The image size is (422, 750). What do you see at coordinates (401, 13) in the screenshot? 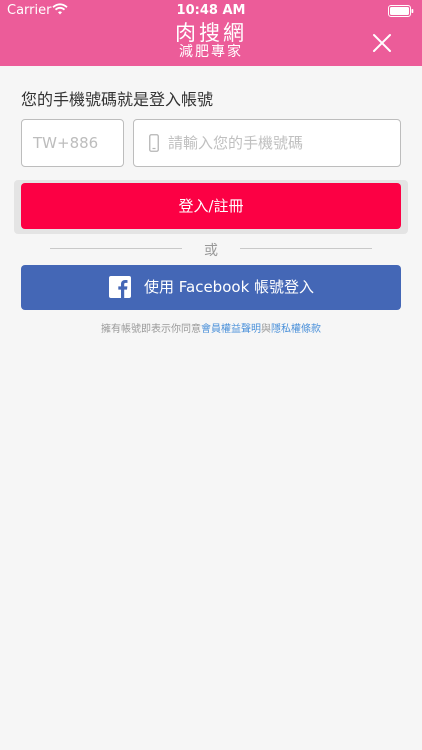
I see `battery-icon` at bounding box center [401, 13].